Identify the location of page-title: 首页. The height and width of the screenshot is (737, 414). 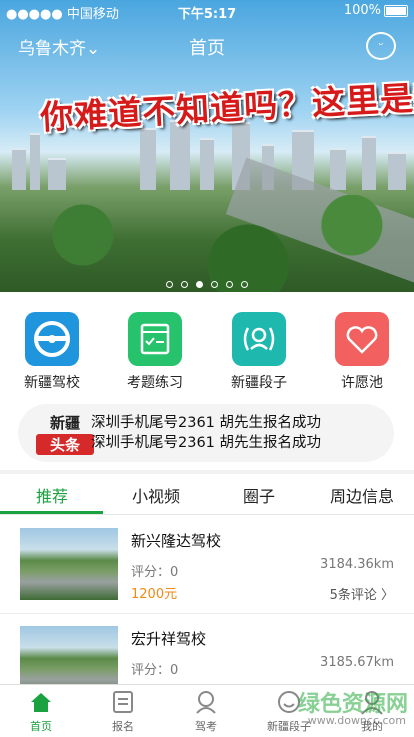
(207, 48).